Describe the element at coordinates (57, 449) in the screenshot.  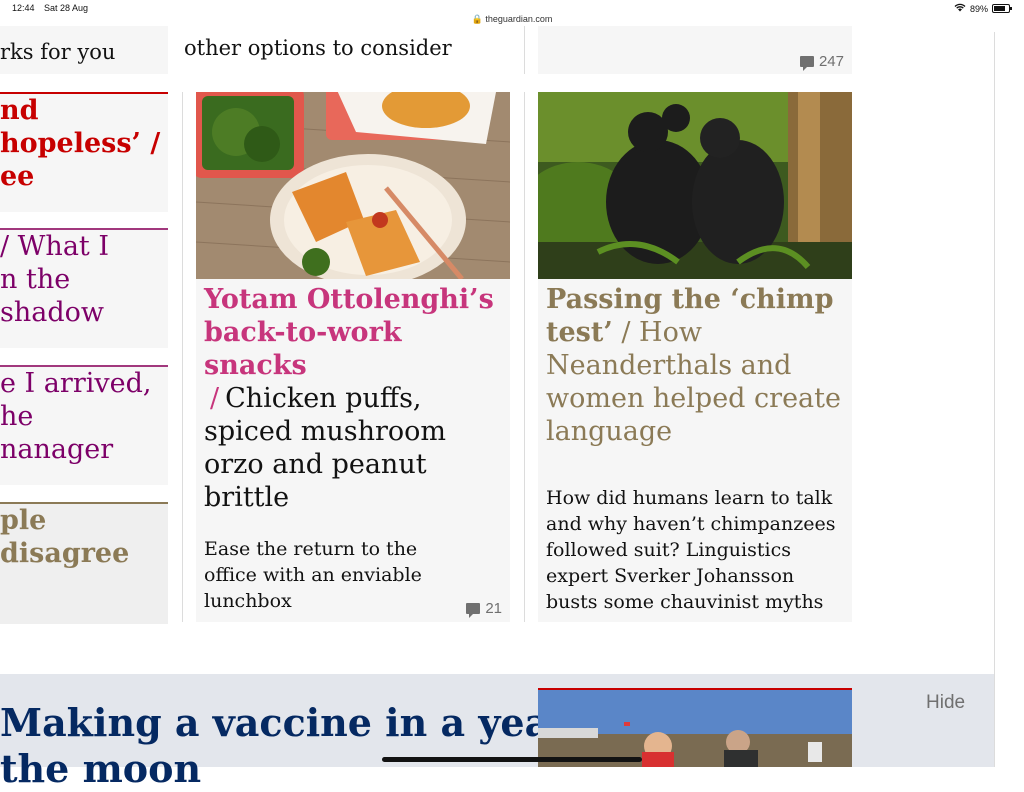
I see `left-card-3-headline-b: nanager` at that location.